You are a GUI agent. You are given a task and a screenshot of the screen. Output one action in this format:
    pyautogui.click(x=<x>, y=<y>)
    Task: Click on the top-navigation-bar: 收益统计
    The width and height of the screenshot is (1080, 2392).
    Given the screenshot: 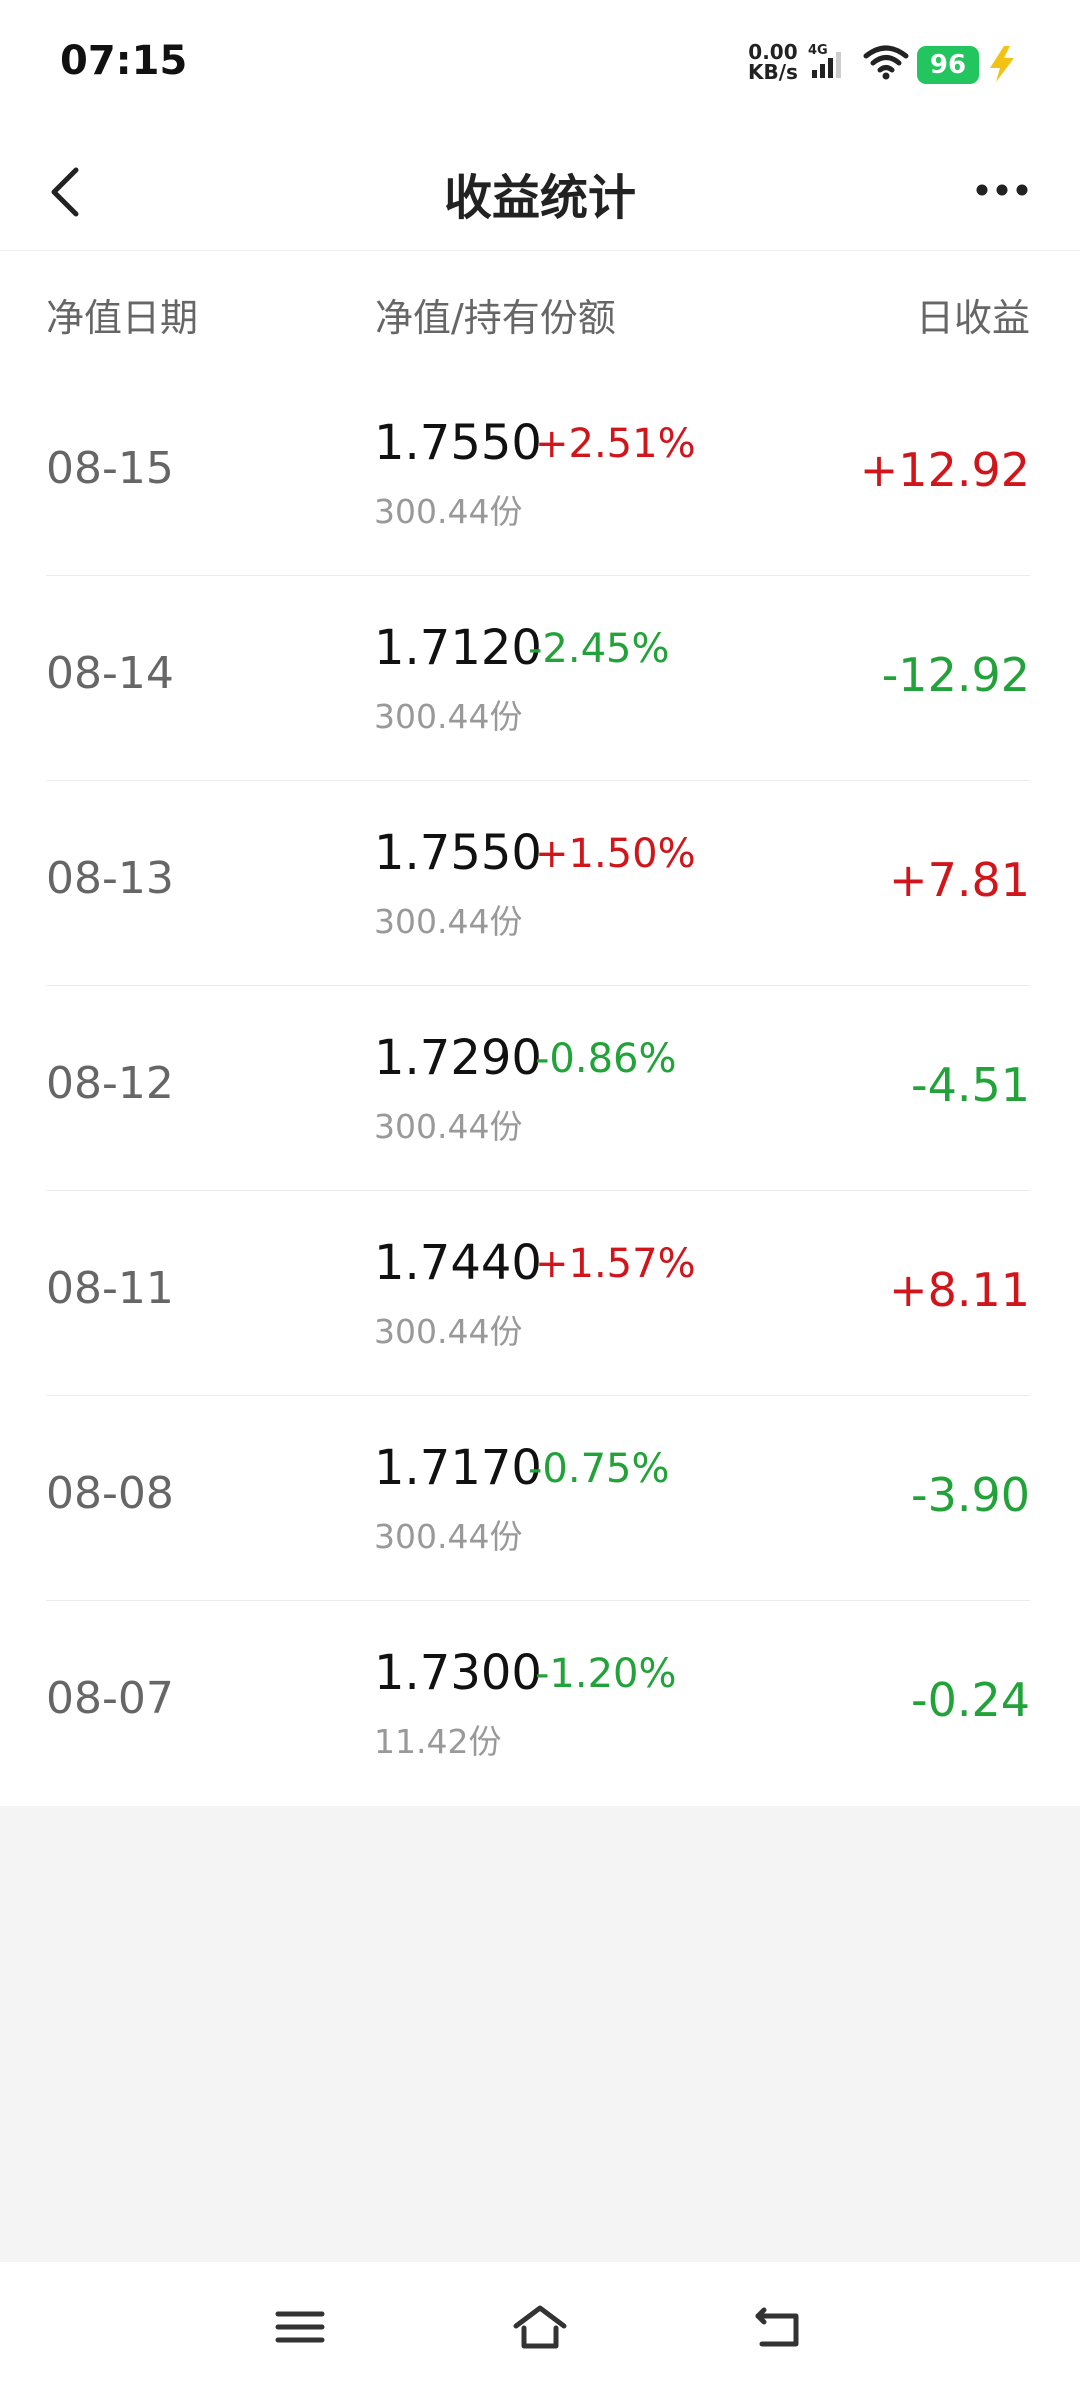 What is the action you would take?
    pyautogui.click(x=540, y=190)
    